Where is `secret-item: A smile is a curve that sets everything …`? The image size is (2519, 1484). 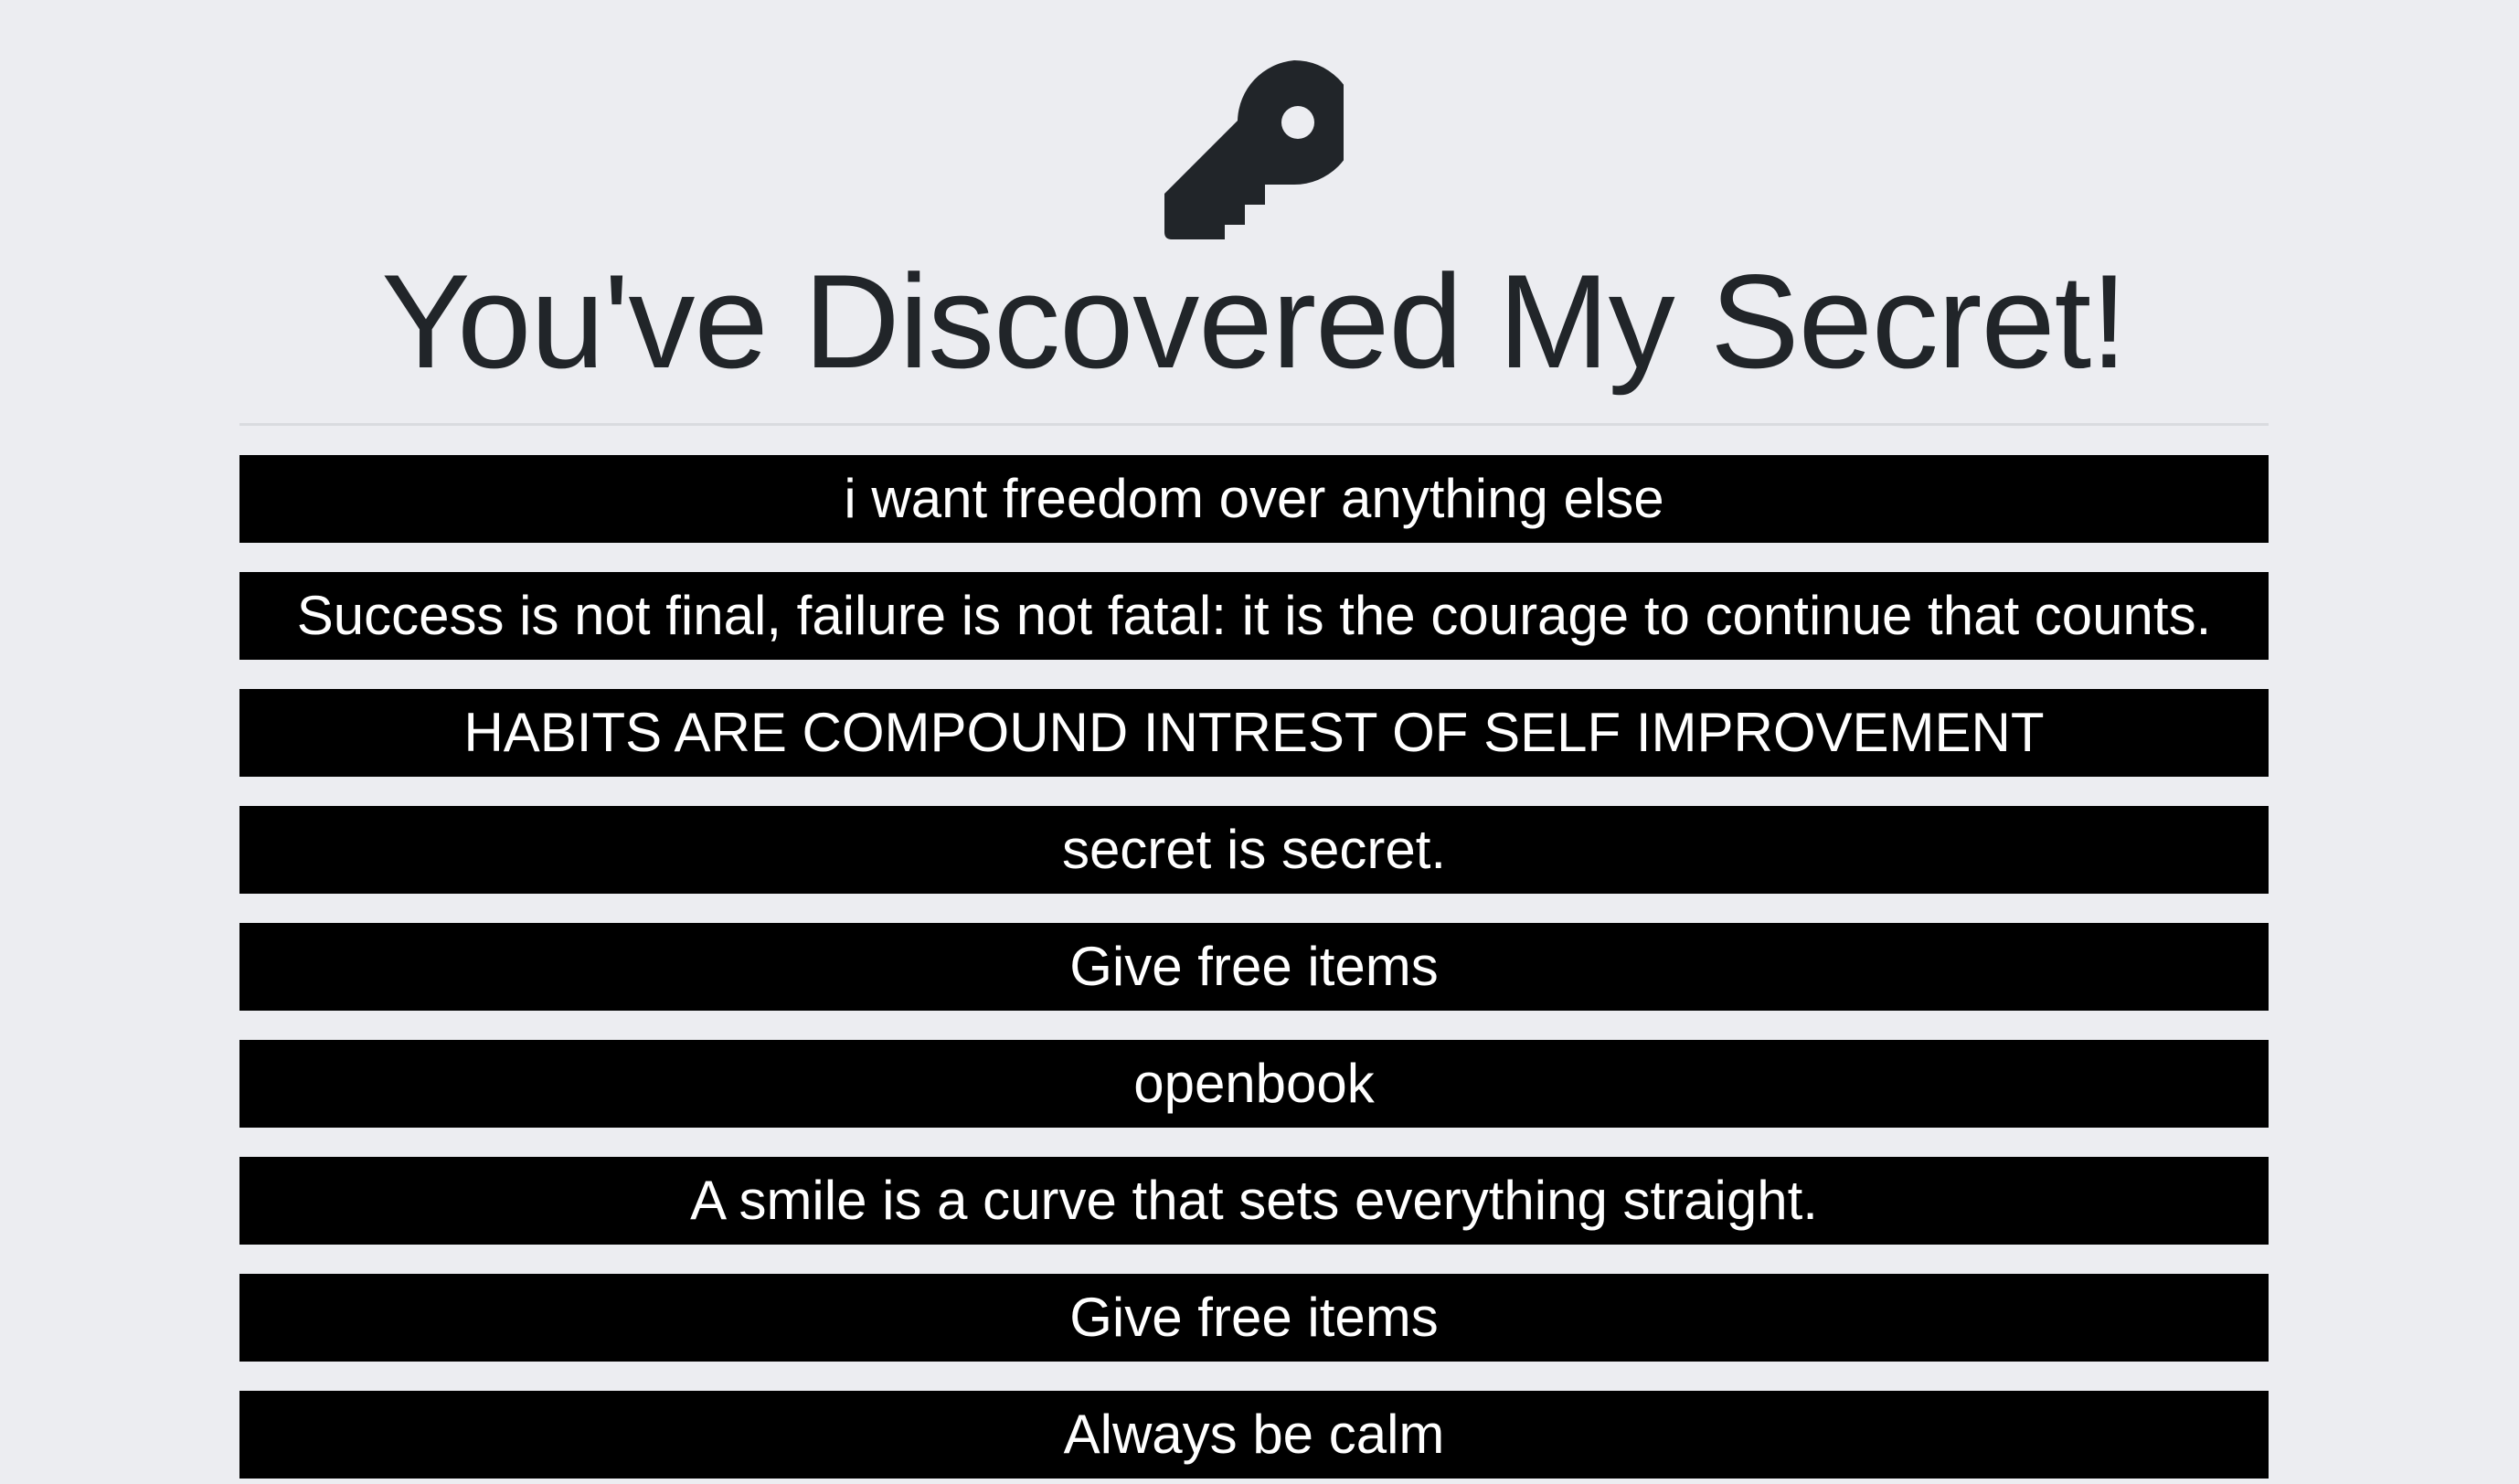 secret-item: A smile is a curve that sets everything … is located at coordinates (1254, 1201).